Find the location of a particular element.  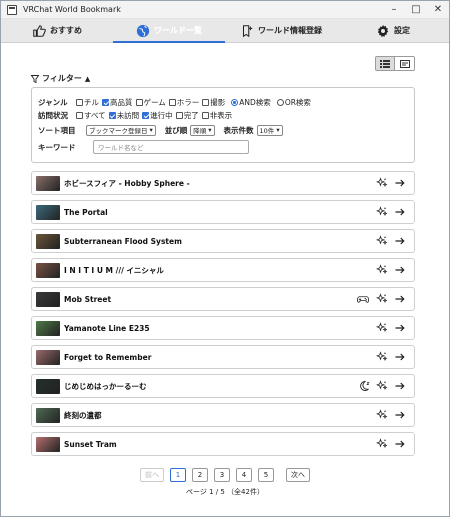

page-button: 2 is located at coordinates (200, 475).